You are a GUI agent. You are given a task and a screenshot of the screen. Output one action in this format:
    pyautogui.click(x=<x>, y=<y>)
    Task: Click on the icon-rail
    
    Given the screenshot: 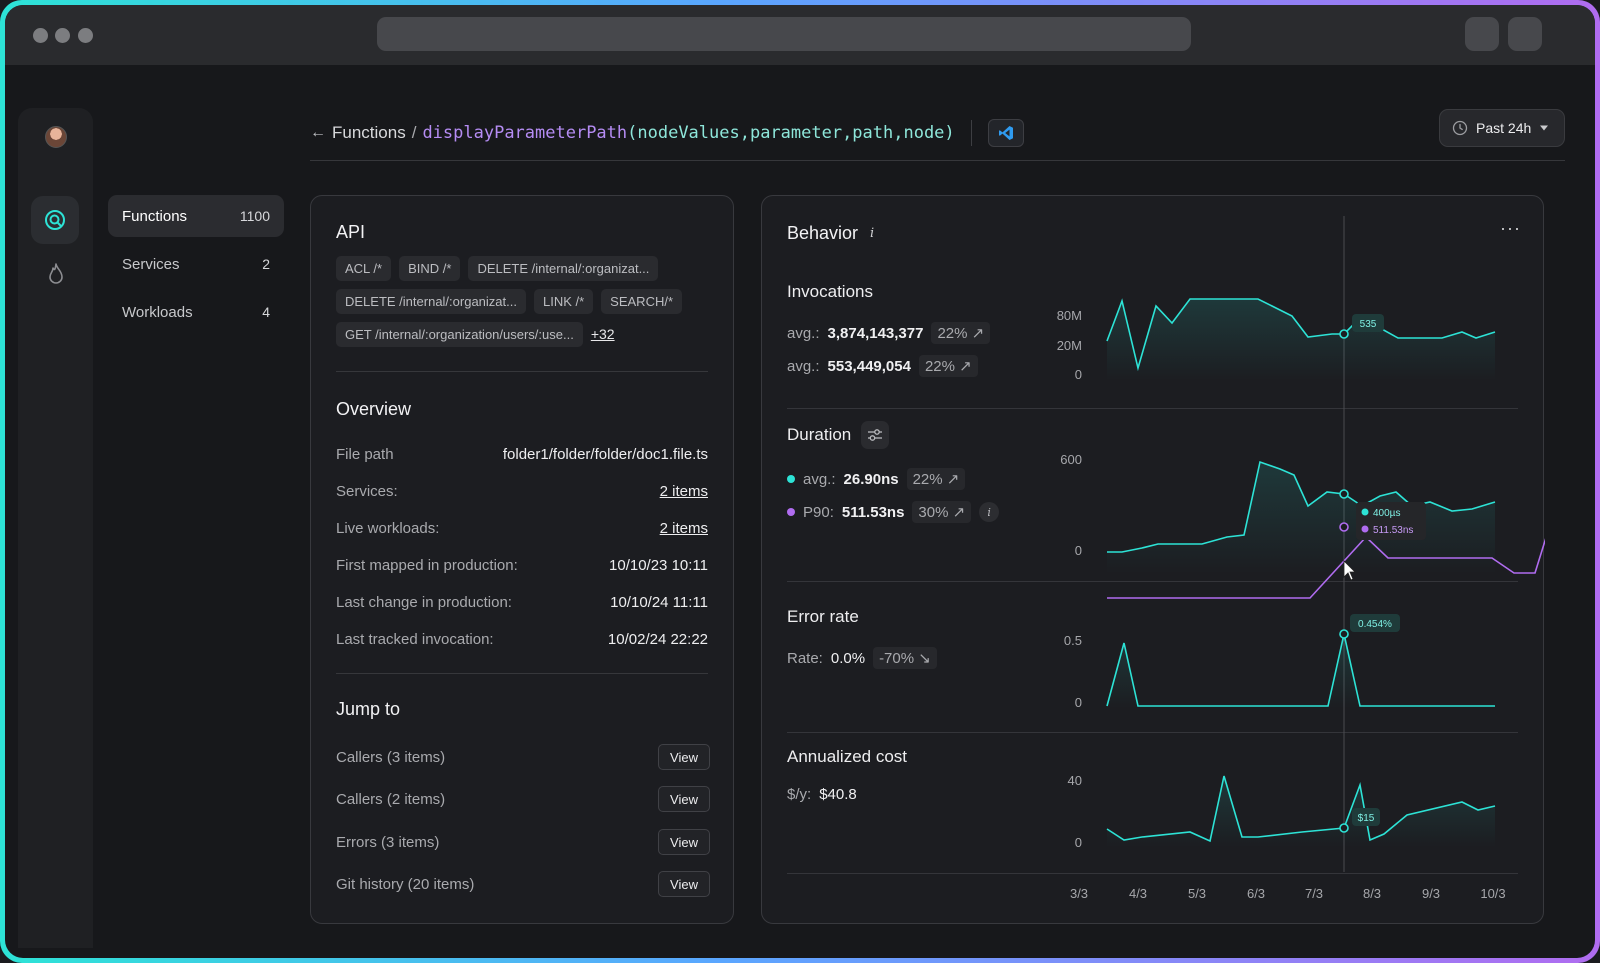 What is the action you would take?
    pyautogui.click(x=55, y=528)
    